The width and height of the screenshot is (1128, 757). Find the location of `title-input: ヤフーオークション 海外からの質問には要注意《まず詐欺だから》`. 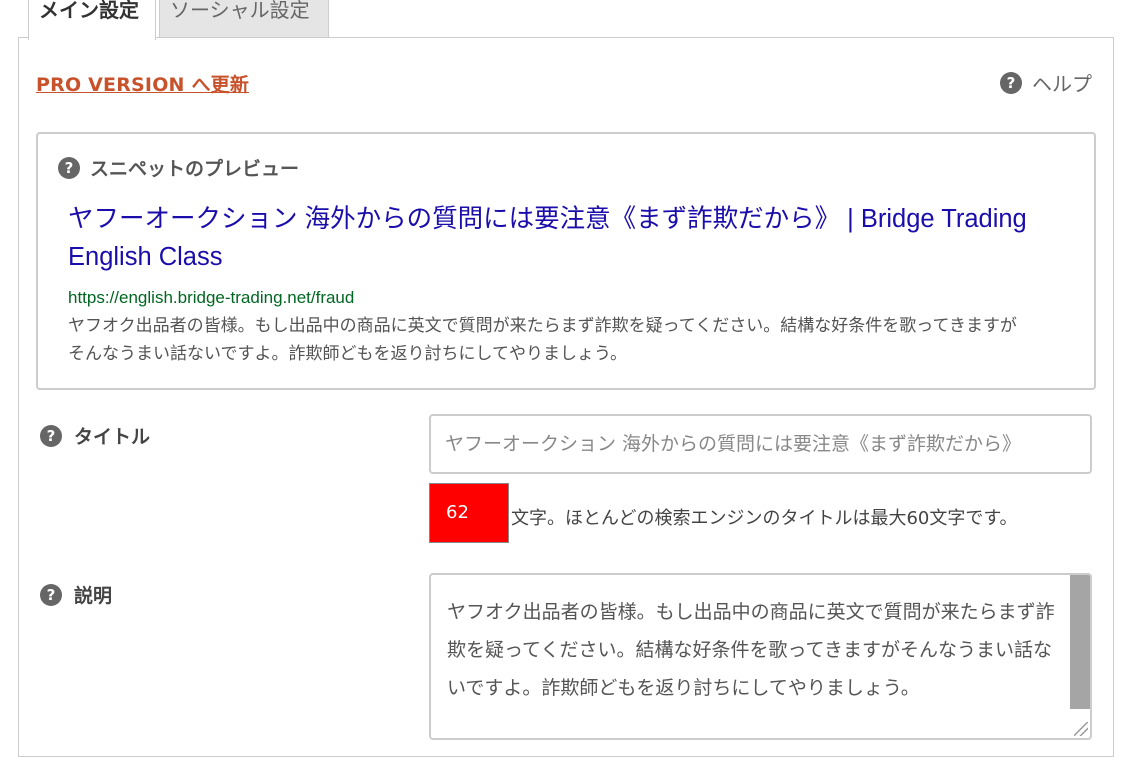

title-input: ヤフーオークション 海外からの質問には要注意《まず詐欺だから》 is located at coordinates (760, 444).